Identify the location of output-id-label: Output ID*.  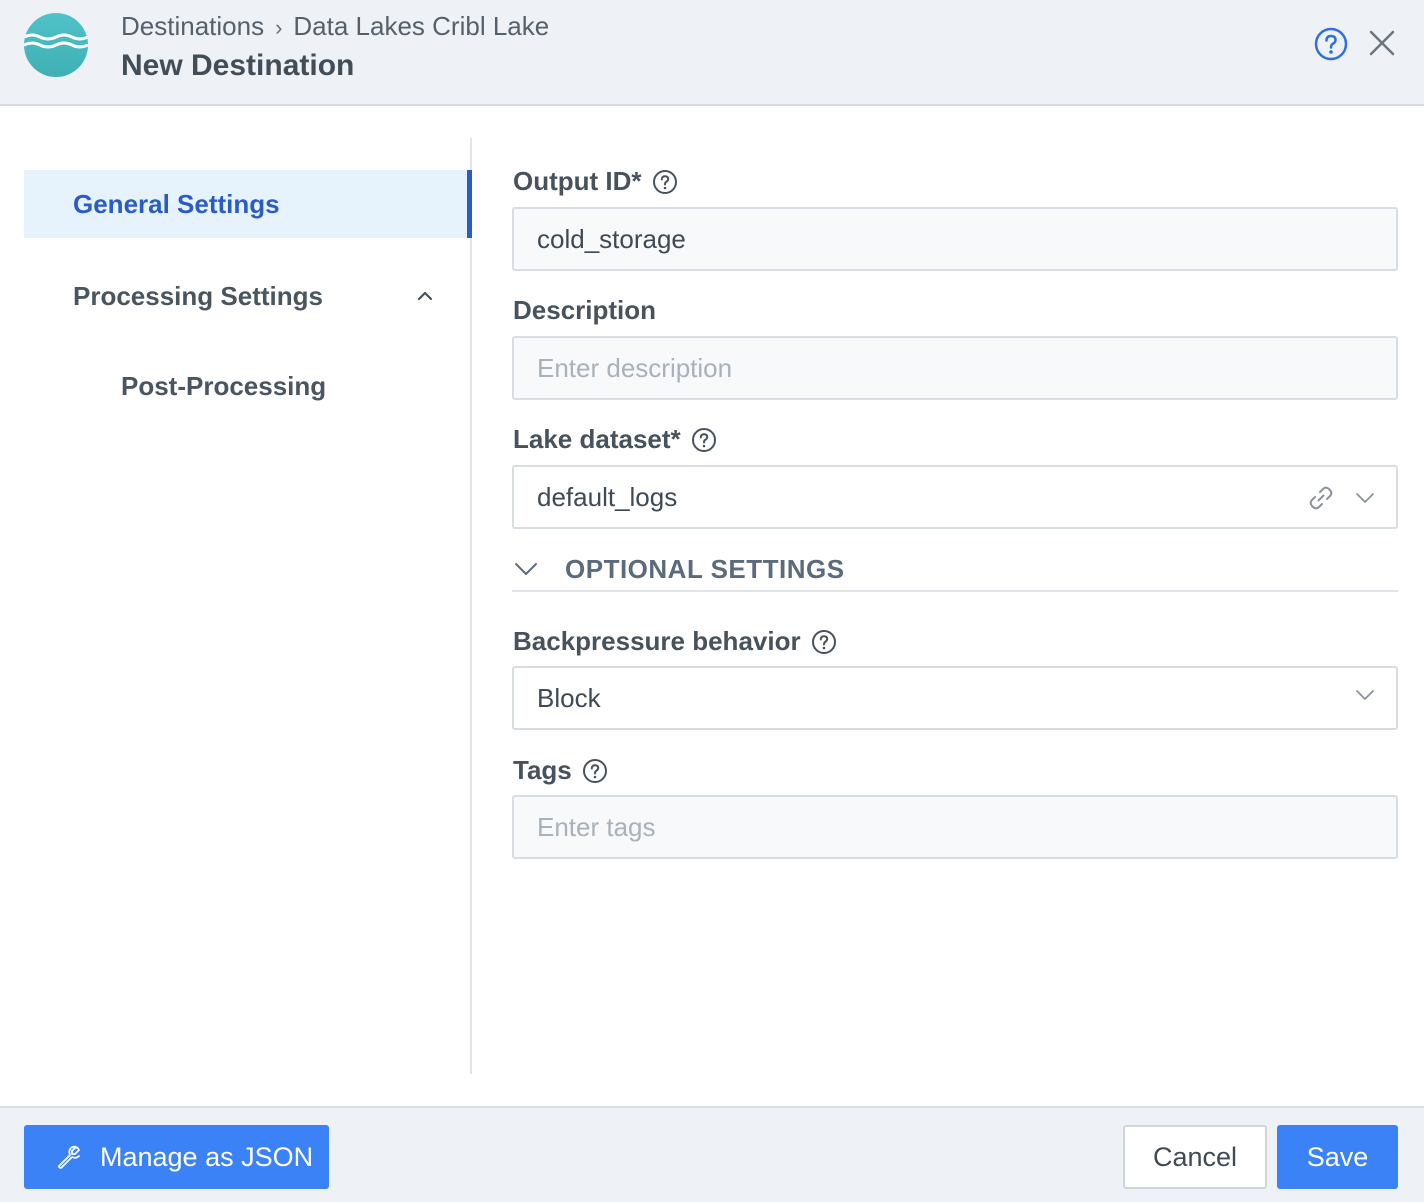
(595, 181).